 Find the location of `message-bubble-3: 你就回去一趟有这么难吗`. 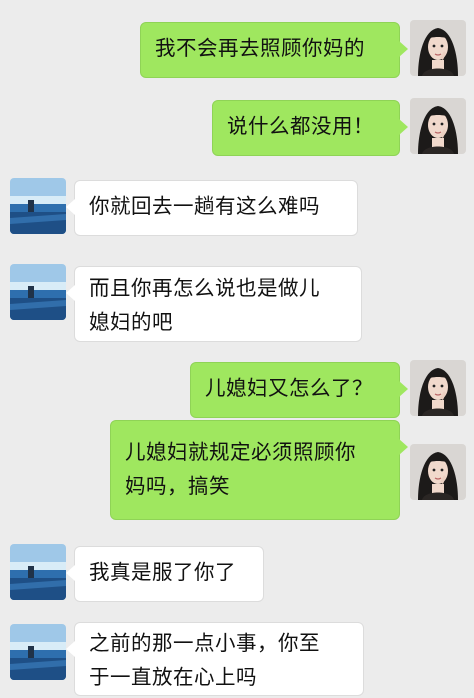

message-bubble-3: 你就回去一趟有这么难吗 is located at coordinates (212, 208).